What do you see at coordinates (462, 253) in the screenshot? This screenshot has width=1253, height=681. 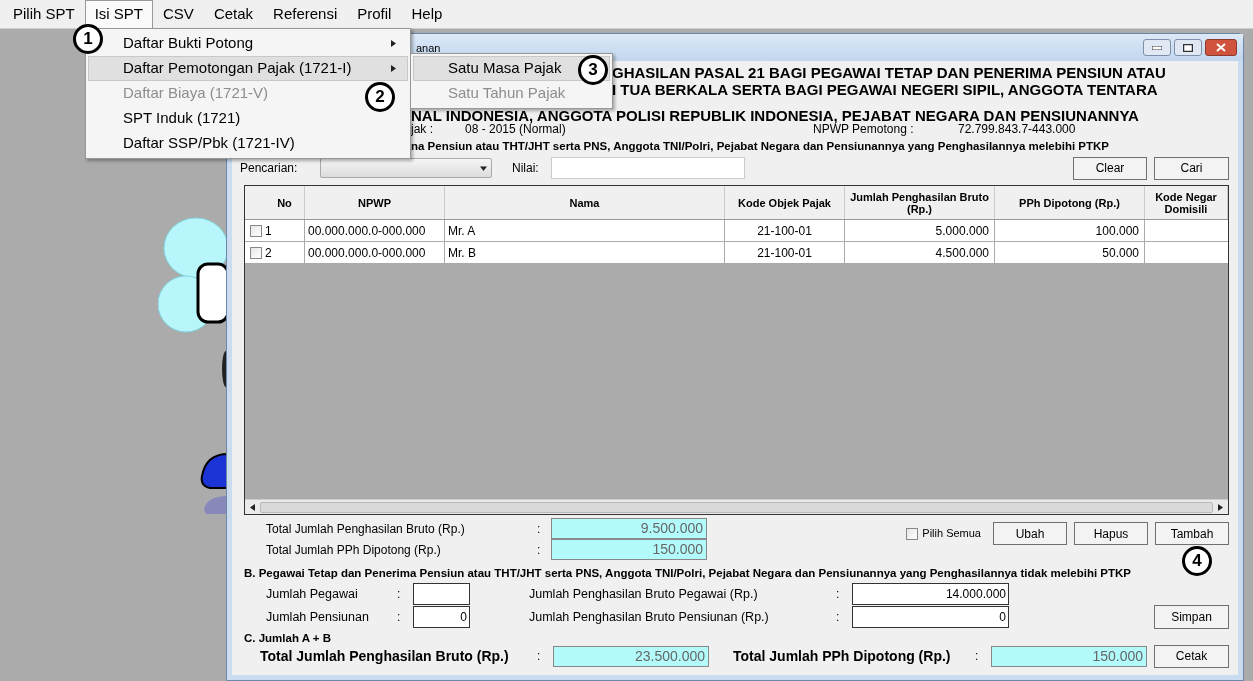 I see `table-cell-text: Mr. B` at bounding box center [462, 253].